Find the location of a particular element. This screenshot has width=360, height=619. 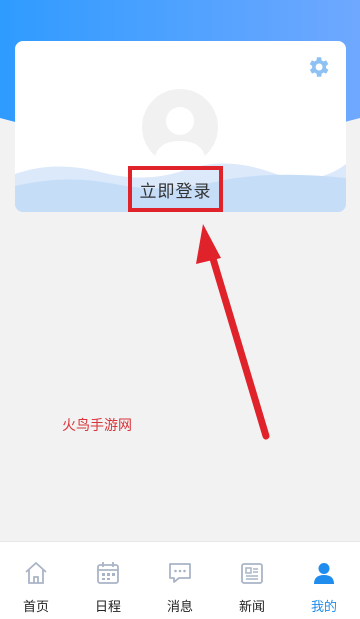

tab-home-label: 首页 is located at coordinates (35, 607).